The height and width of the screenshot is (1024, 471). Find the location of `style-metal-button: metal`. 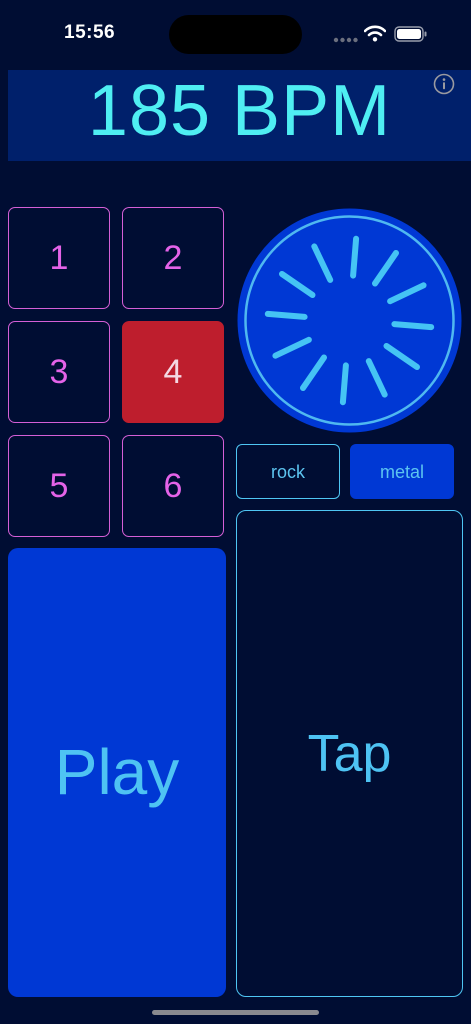

style-metal-button: metal is located at coordinates (402, 471).